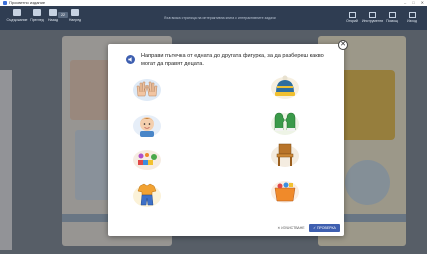  What do you see at coordinates (285, 191) in the screenshot?
I see `toy-box-picture` at bounding box center [285, 191].